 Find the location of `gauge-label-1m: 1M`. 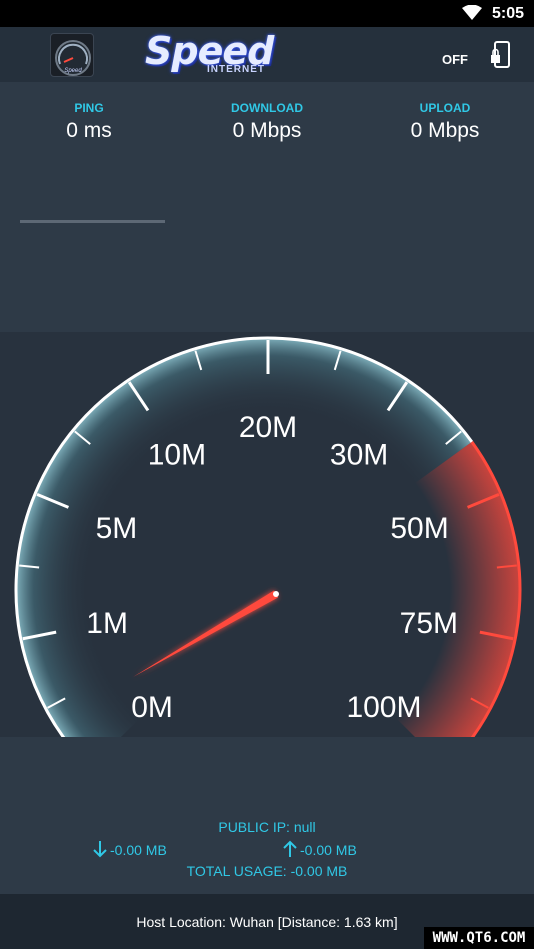

gauge-label-1m: 1M is located at coordinates (107, 623).